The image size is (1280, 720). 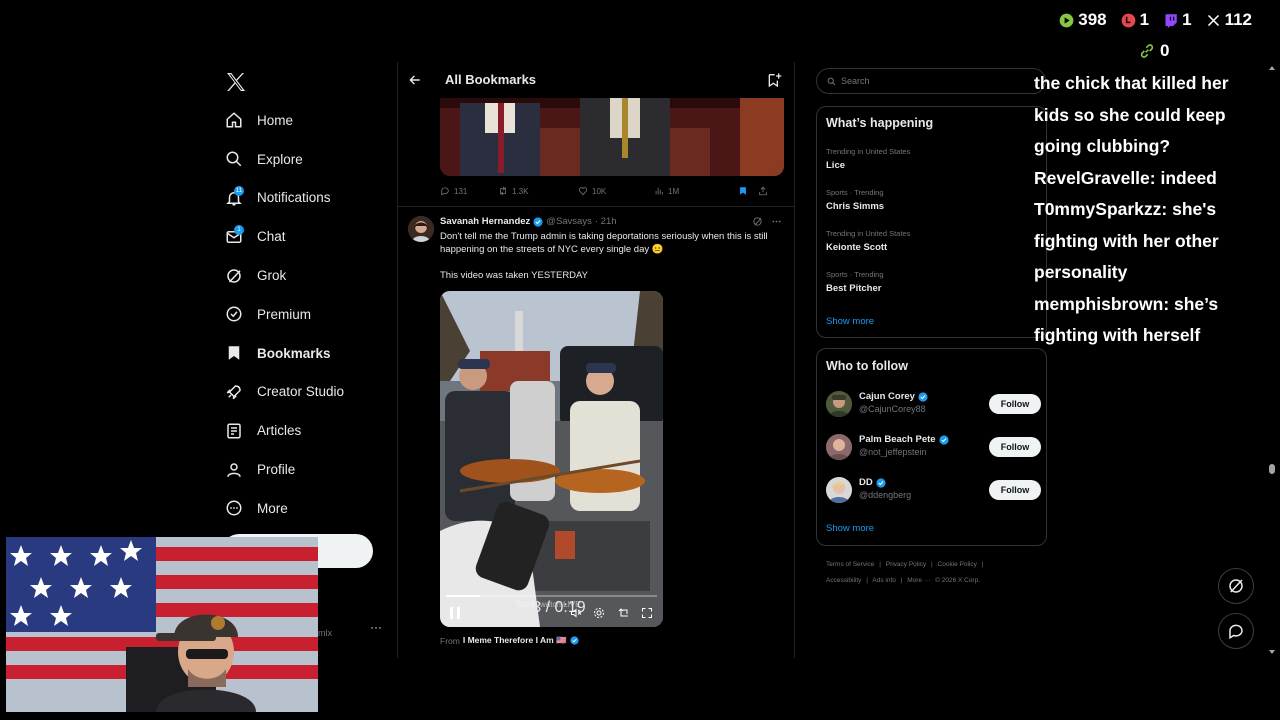 I want to click on rotate-icon, so click(x=624, y=613).